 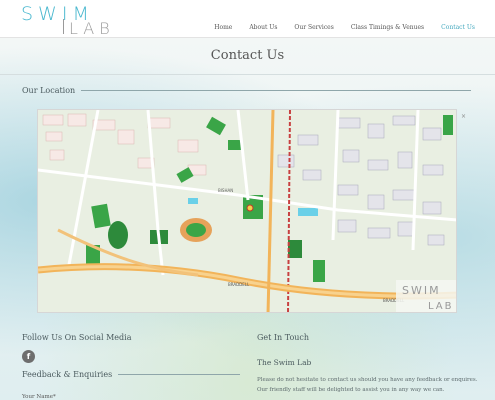 I want to click on map-close-icon: ×, so click(x=463, y=116).